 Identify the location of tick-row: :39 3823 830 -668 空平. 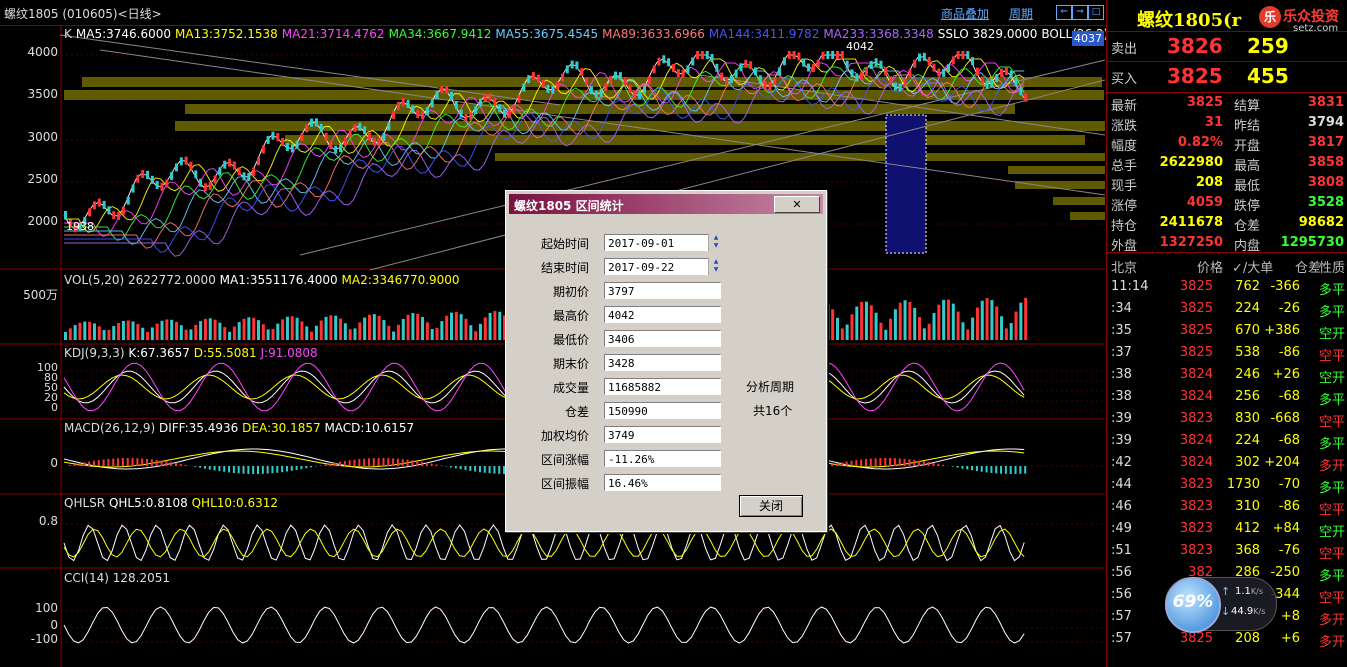
(1227, 419).